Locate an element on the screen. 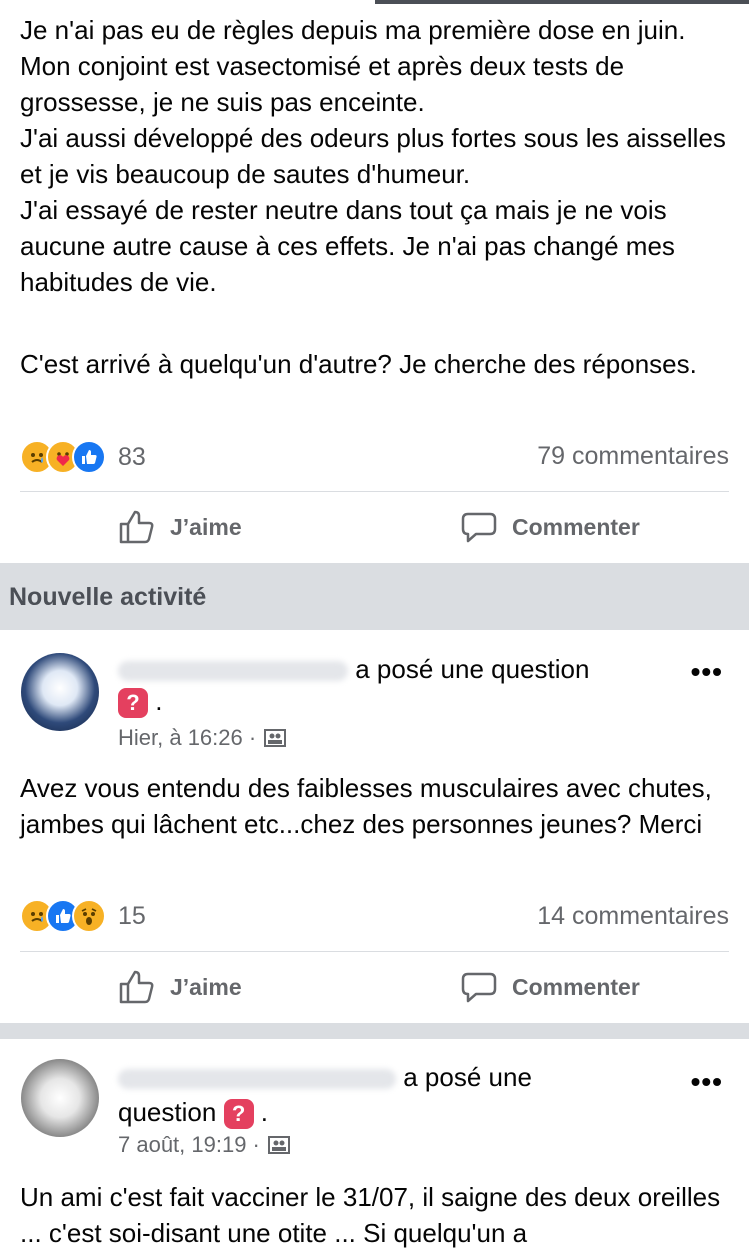 The height and width of the screenshot is (1252, 749). post-action-line: question ? . is located at coordinates (193, 1113).